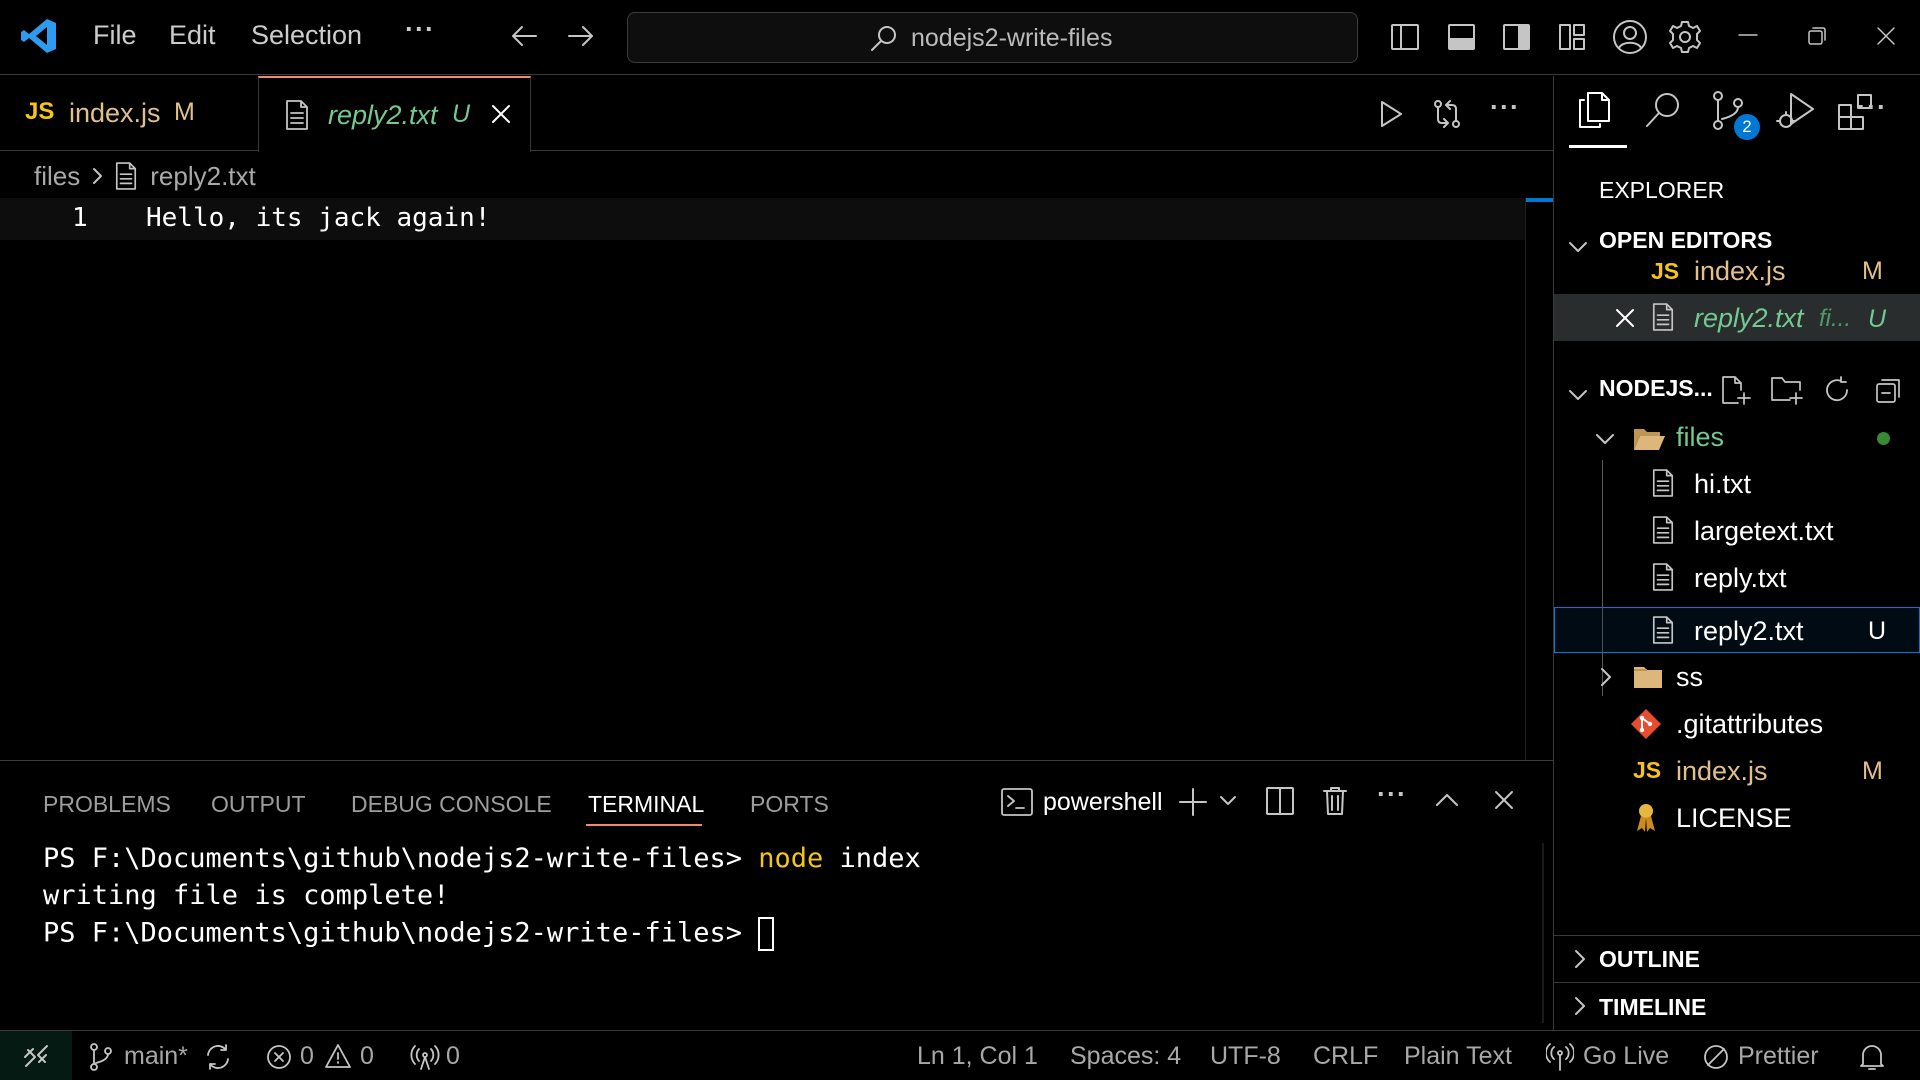  What do you see at coordinates (1543, 933) in the screenshot?
I see `terminal-scrollbar` at bounding box center [1543, 933].